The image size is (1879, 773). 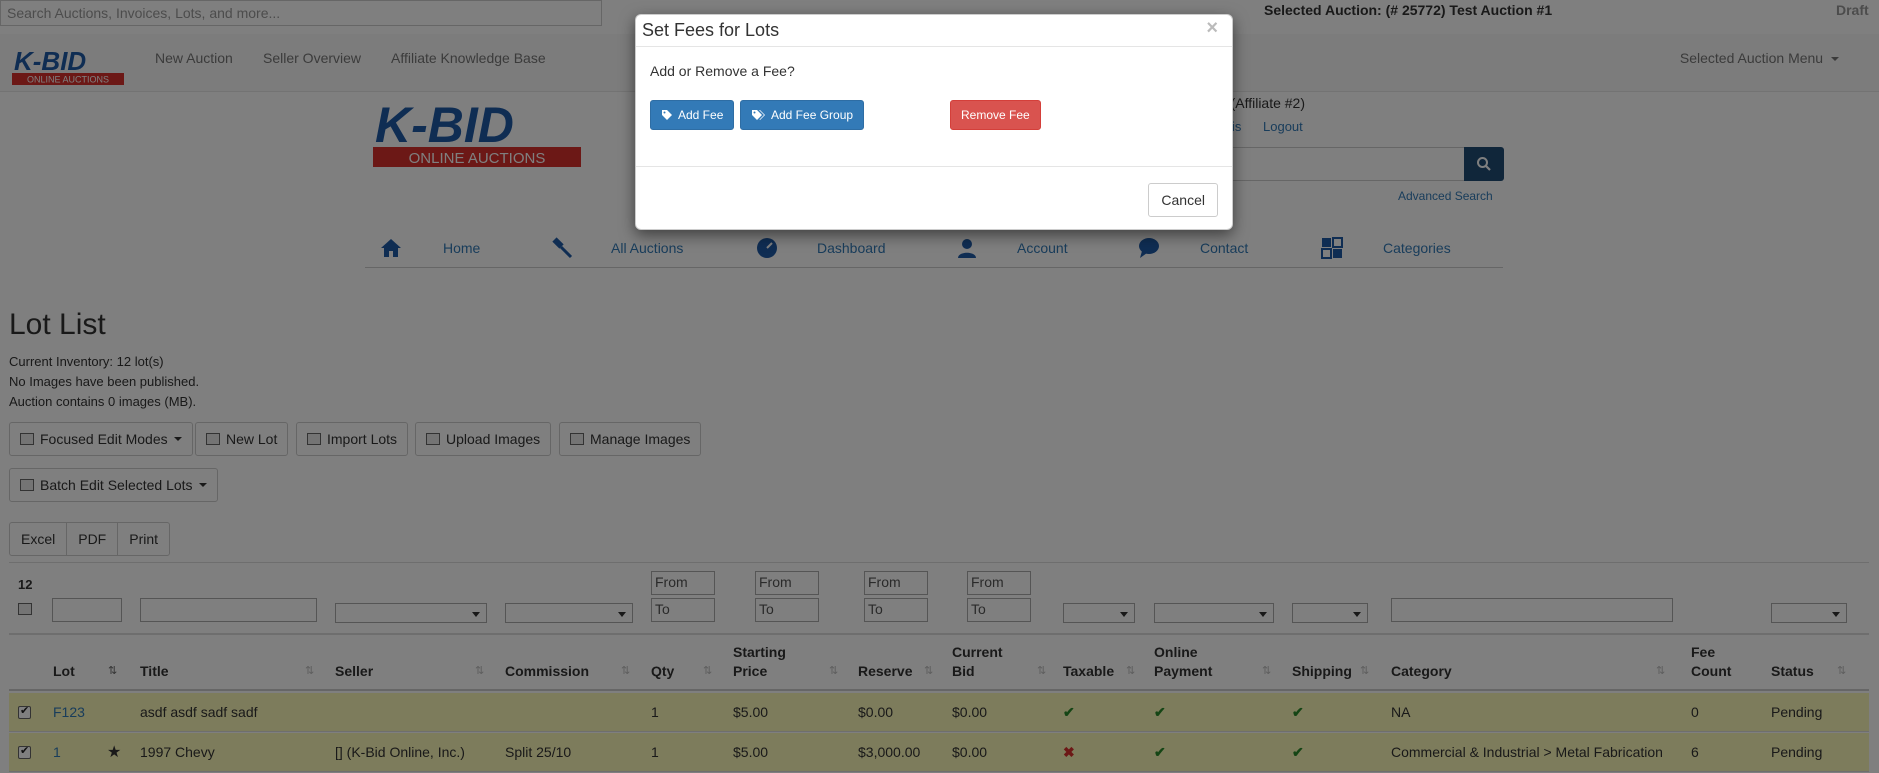 I want to click on add-fee-group-button: Add Fee Group, so click(x=802, y=115).